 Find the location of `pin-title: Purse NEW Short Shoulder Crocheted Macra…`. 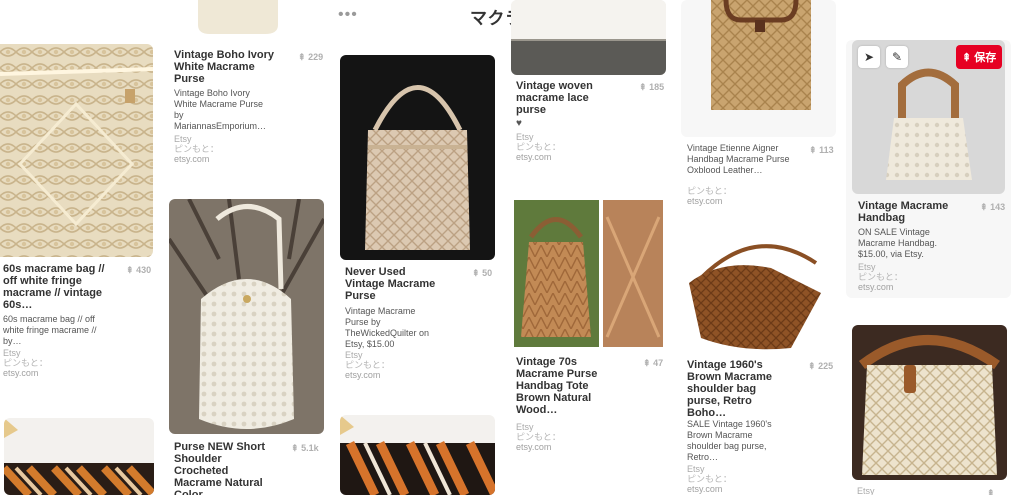

pin-title: Purse NEW Short Shoulder Crocheted Macra… is located at coordinates (221, 468).